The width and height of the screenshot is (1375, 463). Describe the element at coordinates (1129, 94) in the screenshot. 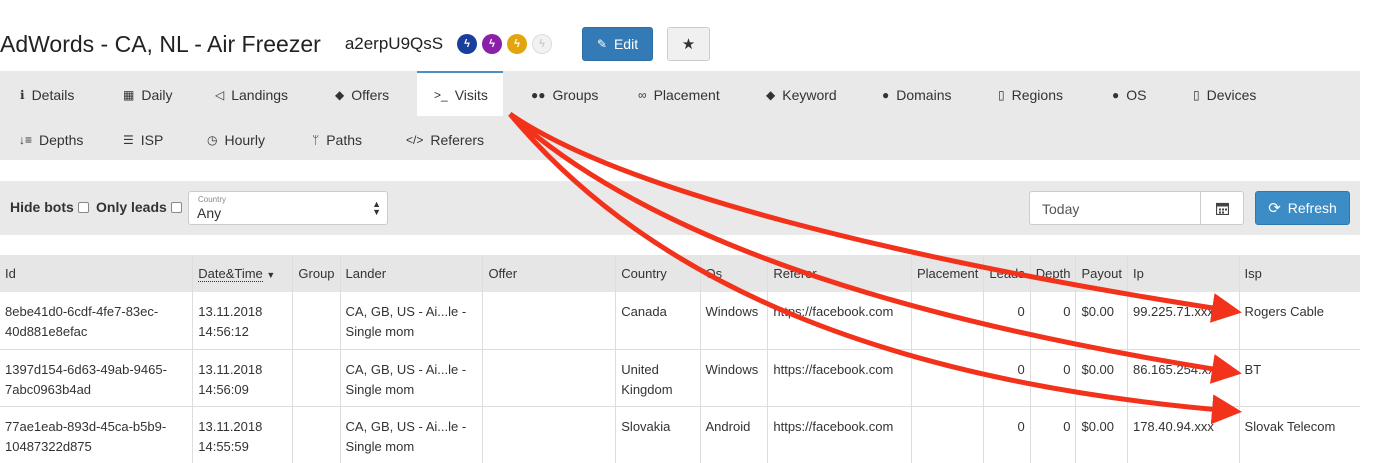

I see `tab-os: ● OS` at that location.